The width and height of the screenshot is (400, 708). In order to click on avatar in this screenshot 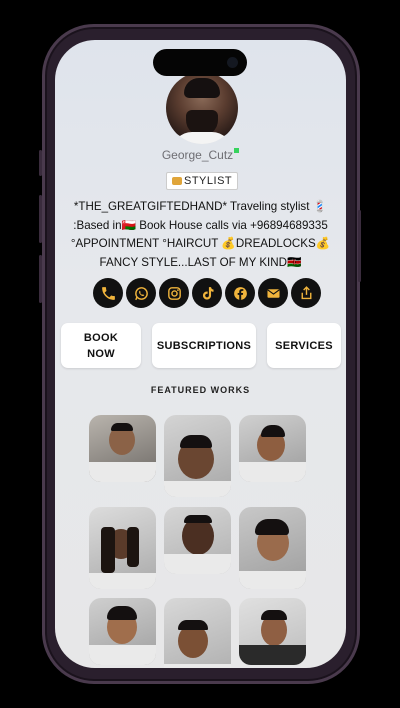, I will do `click(202, 108)`.